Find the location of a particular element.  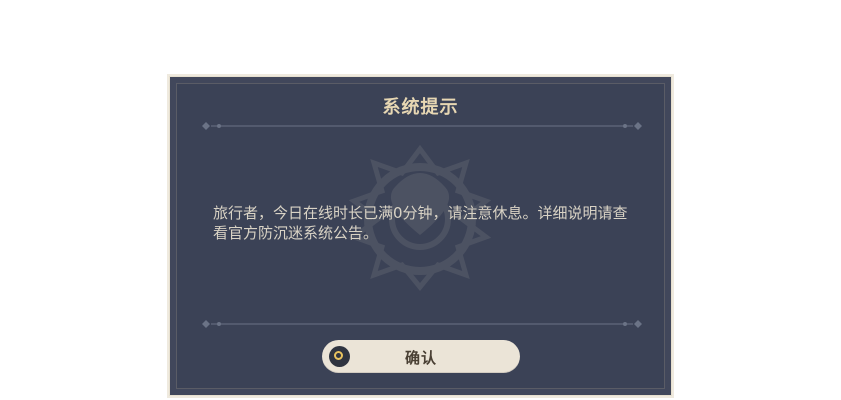

dialog-title: 系统提示 is located at coordinates (420, 107).